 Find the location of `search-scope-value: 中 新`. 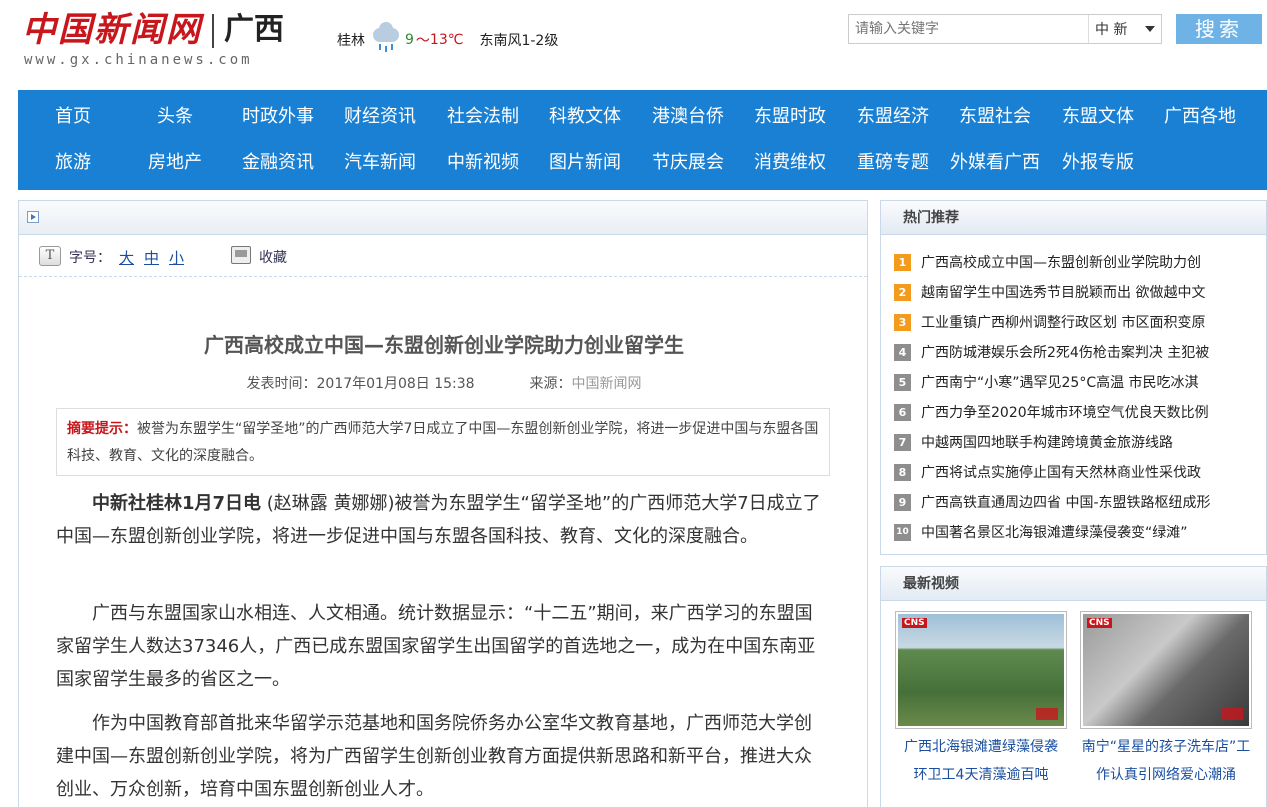

search-scope-value: 中 新 is located at coordinates (1111, 30).